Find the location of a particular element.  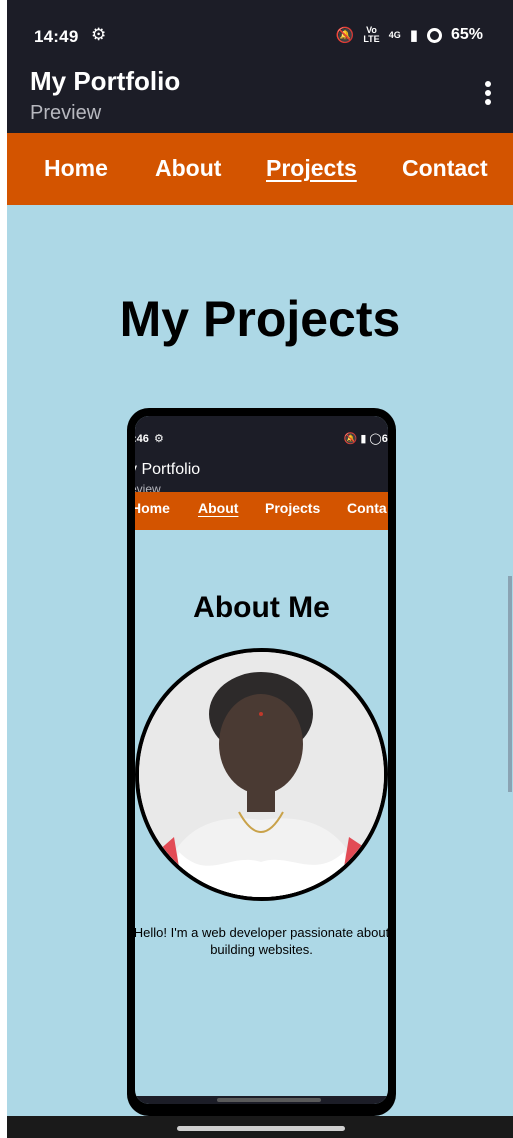

app-title: My Portfolio is located at coordinates (105, 81).